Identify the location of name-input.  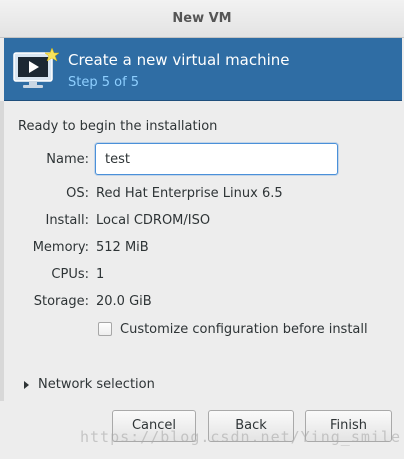
(216, 159).